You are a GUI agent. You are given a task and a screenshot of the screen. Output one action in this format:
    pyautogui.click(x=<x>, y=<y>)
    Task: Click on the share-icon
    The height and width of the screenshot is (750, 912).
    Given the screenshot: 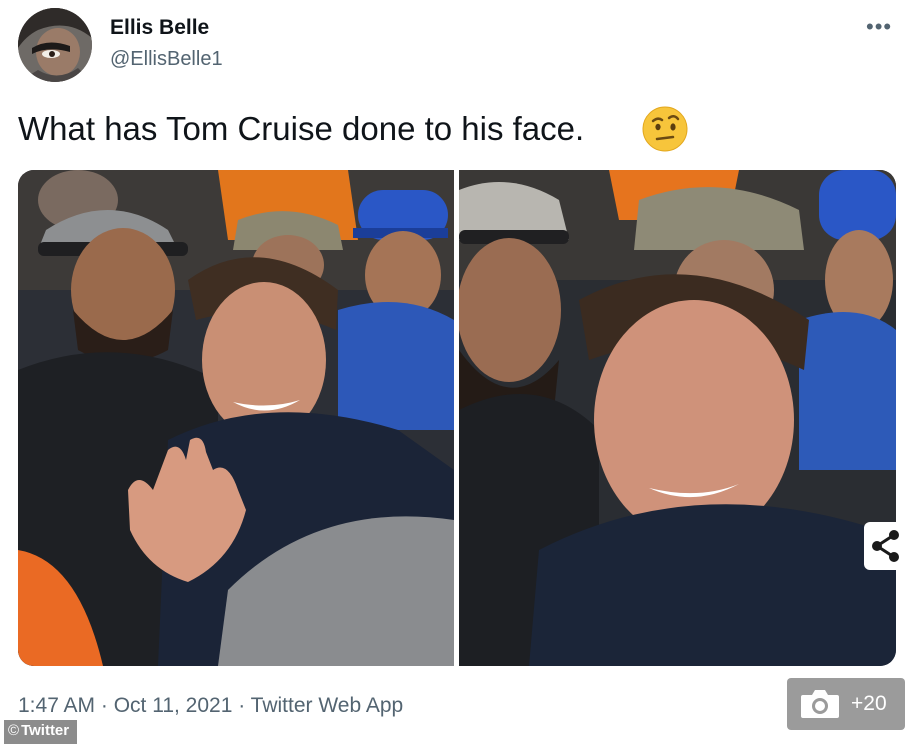 What is the action you would take?
    pyautogui.click(x=885, y=546)
    